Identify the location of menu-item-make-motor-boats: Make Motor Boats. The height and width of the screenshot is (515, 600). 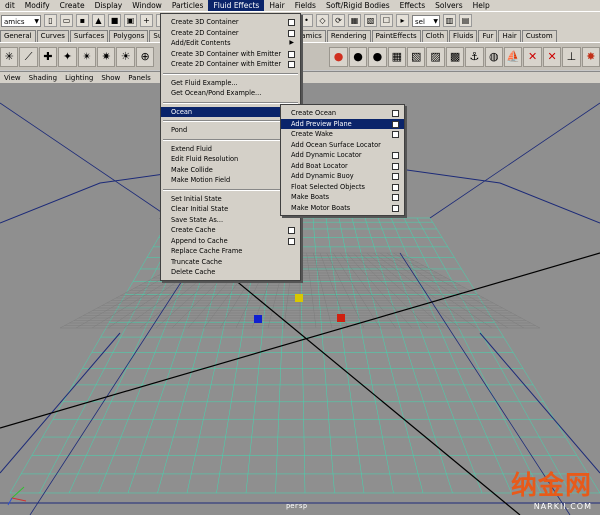
(342, 208).